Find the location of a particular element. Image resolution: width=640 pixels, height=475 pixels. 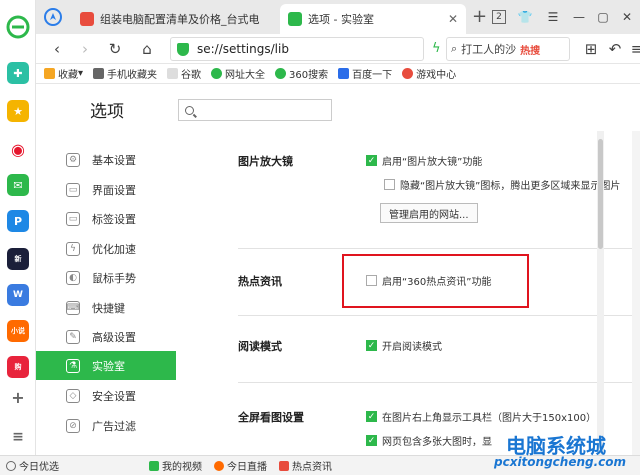

compass-icon is located at coordinates (53, 17).